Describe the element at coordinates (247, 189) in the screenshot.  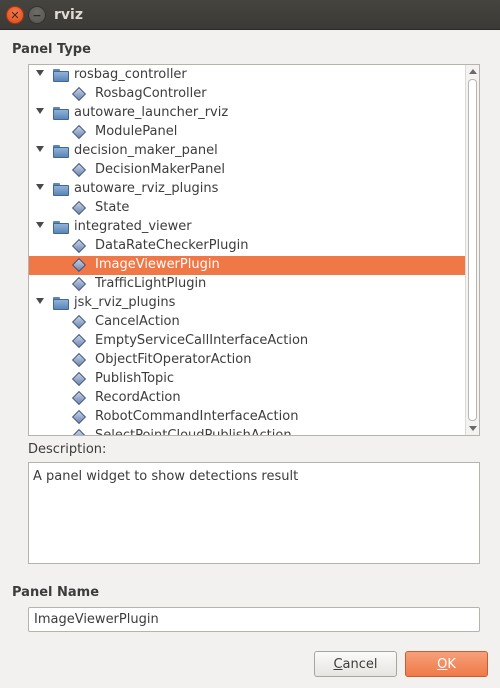
I see `tree-group-row: autoware_rviz_plugins` at that location.